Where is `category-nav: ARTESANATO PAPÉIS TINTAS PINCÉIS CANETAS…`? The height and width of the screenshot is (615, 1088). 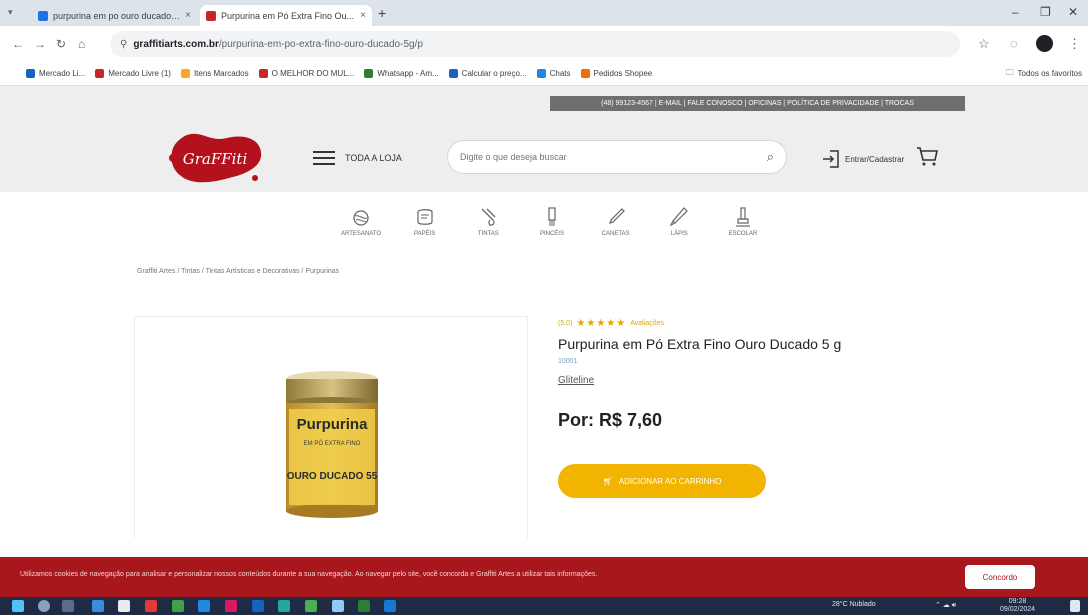 category-nav: ARTESANATO PAPÉIS TINTAS PINCÉIS CANETAS… is located at coordinates (552, 226).